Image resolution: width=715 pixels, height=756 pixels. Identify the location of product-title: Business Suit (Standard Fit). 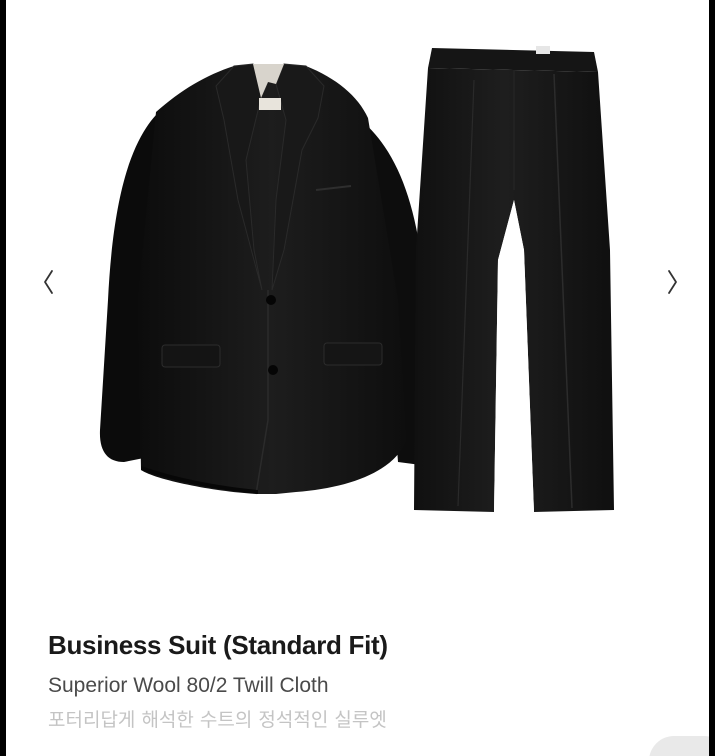
(218, 645).